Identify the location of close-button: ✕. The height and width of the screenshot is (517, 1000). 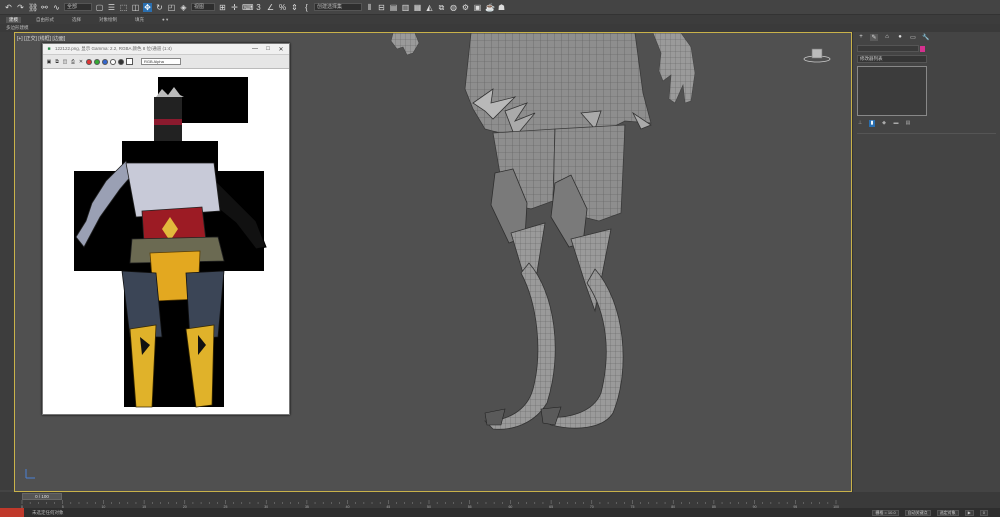
(281, 49).